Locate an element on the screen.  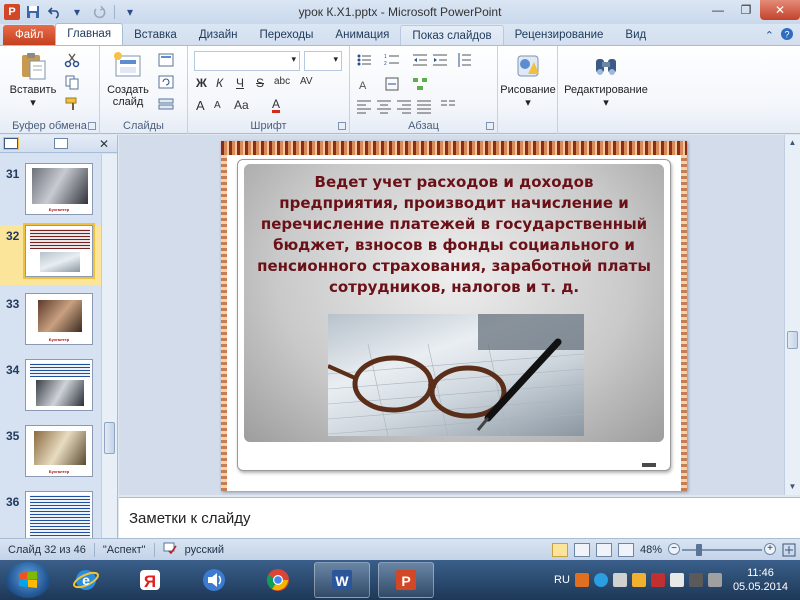
undo-dropdown-icon: ▾ is located at coordinates (77, 12).